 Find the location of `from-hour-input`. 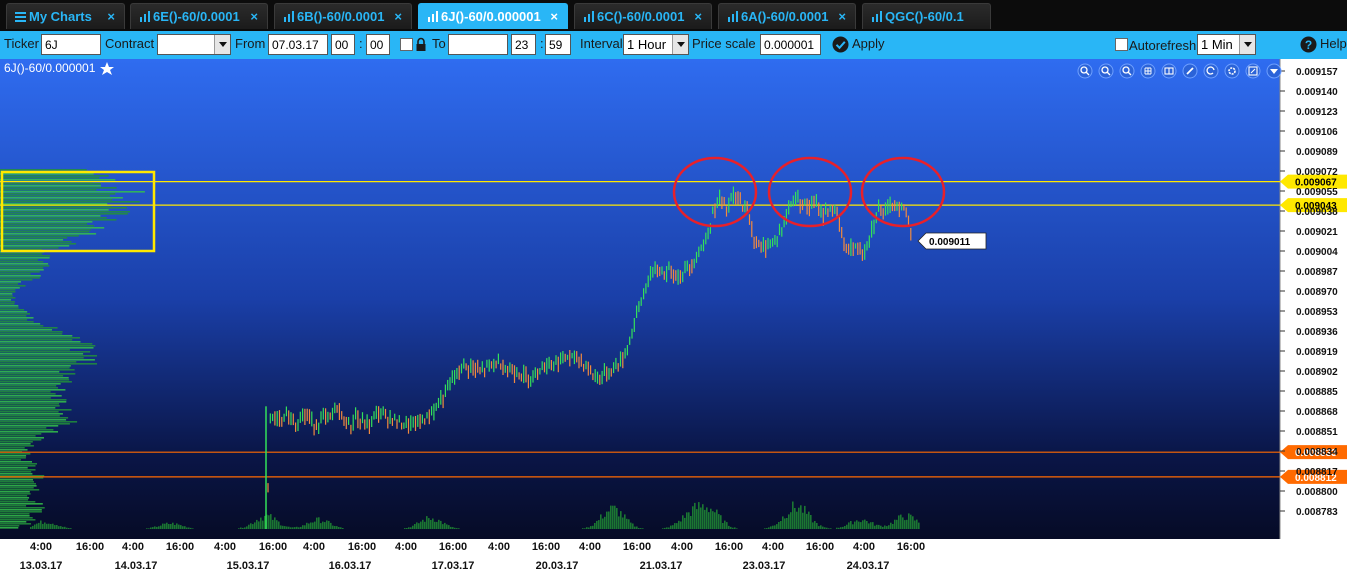

from-hour-input is located at coordinates (343, 44).